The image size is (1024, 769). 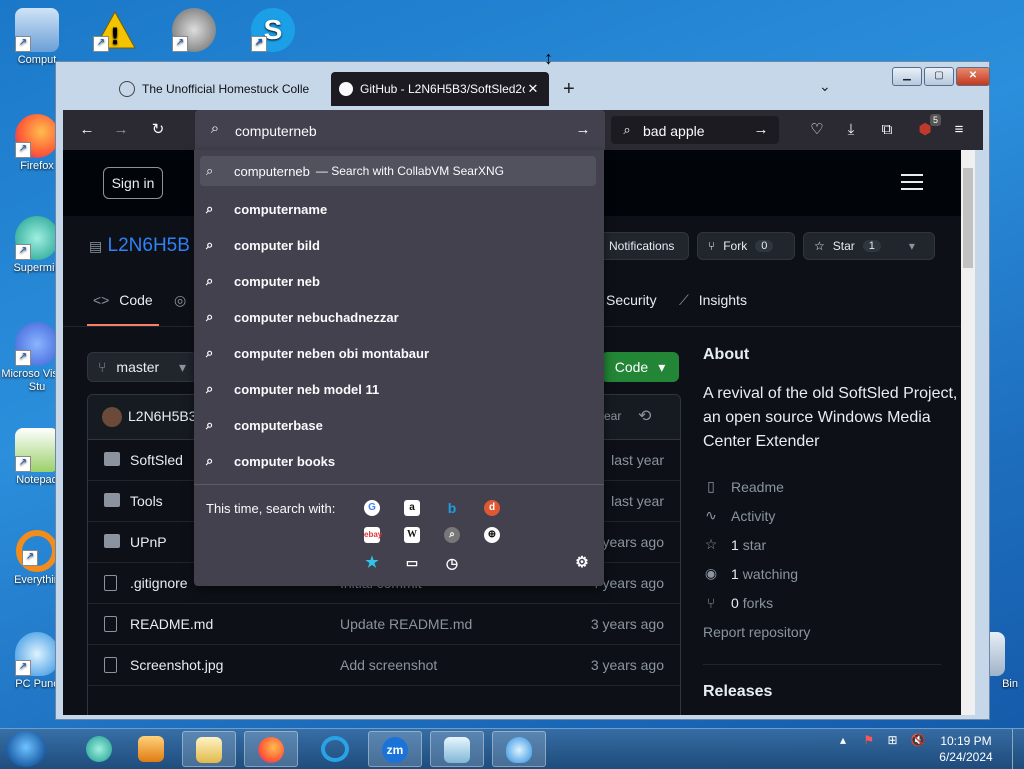 I want to click on repo-title: ▤ L2N6H5B, so click(x=139, y=246).